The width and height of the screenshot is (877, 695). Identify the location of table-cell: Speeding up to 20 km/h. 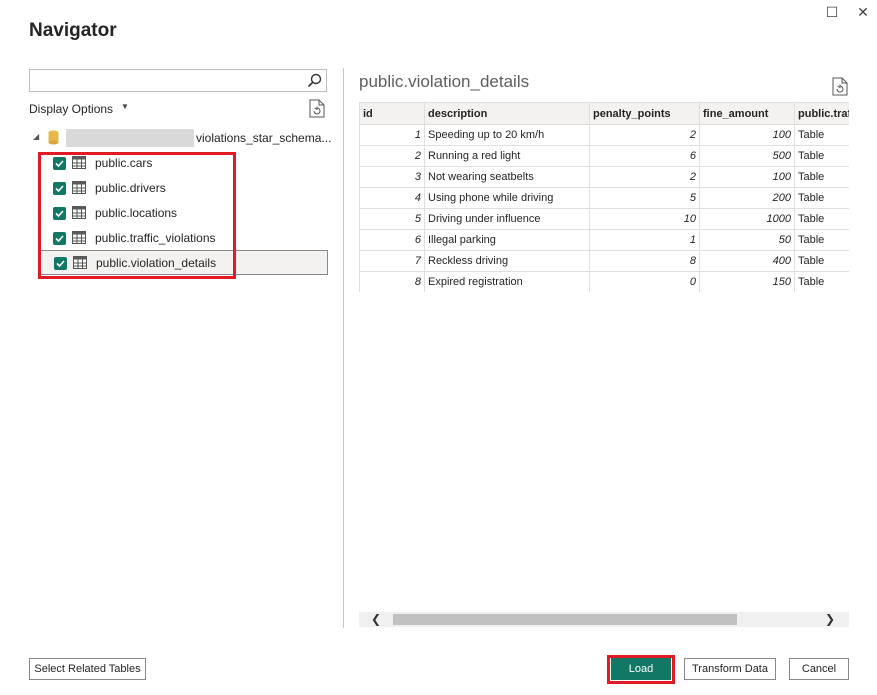
(507, 135).